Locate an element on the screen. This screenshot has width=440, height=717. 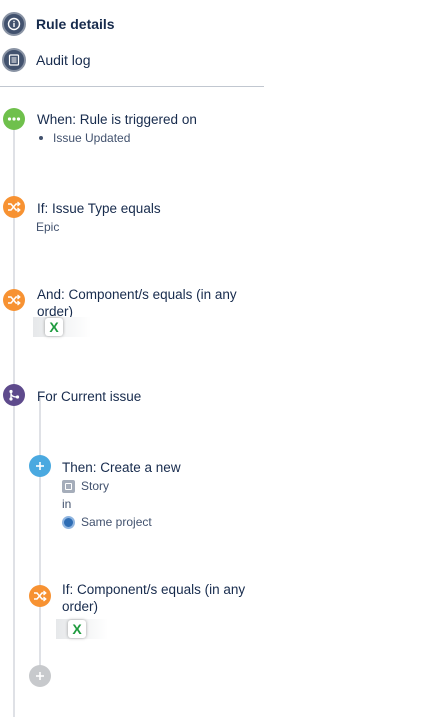
trigger-item-label: Issue Updated is located at coordinates (92, 138).